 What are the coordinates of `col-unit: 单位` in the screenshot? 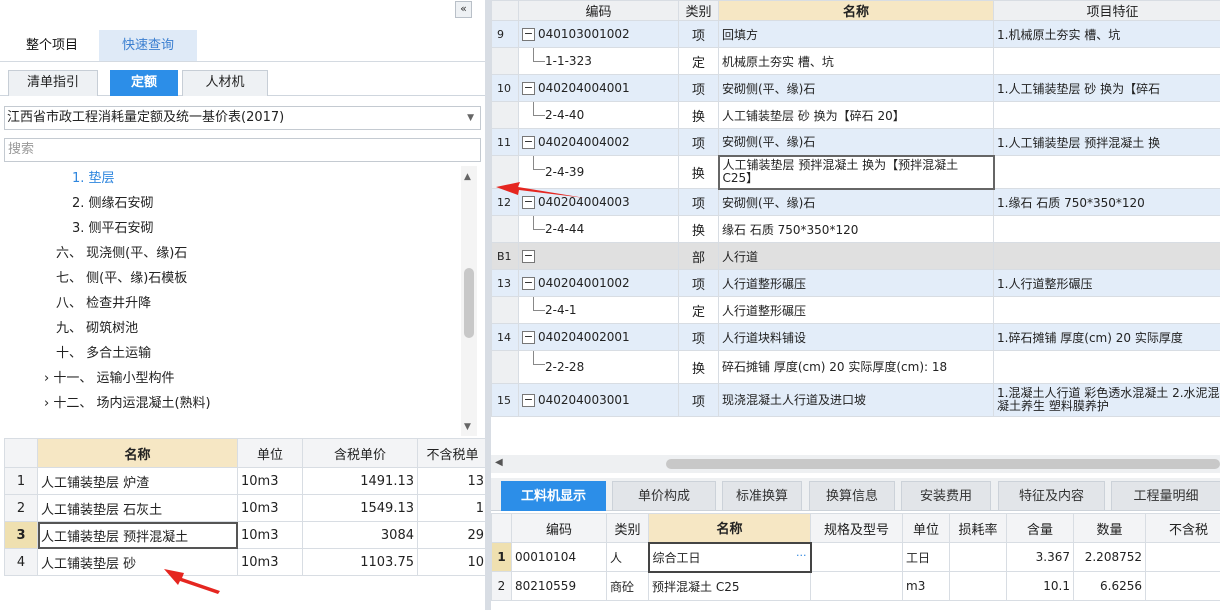 It's located at (270, 453).